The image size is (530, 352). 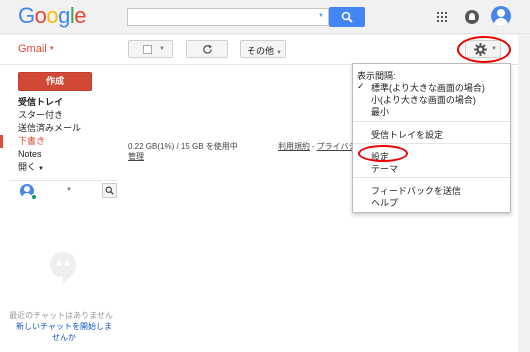 I want to click on logo-letter: e, so click(x=80, y=15).